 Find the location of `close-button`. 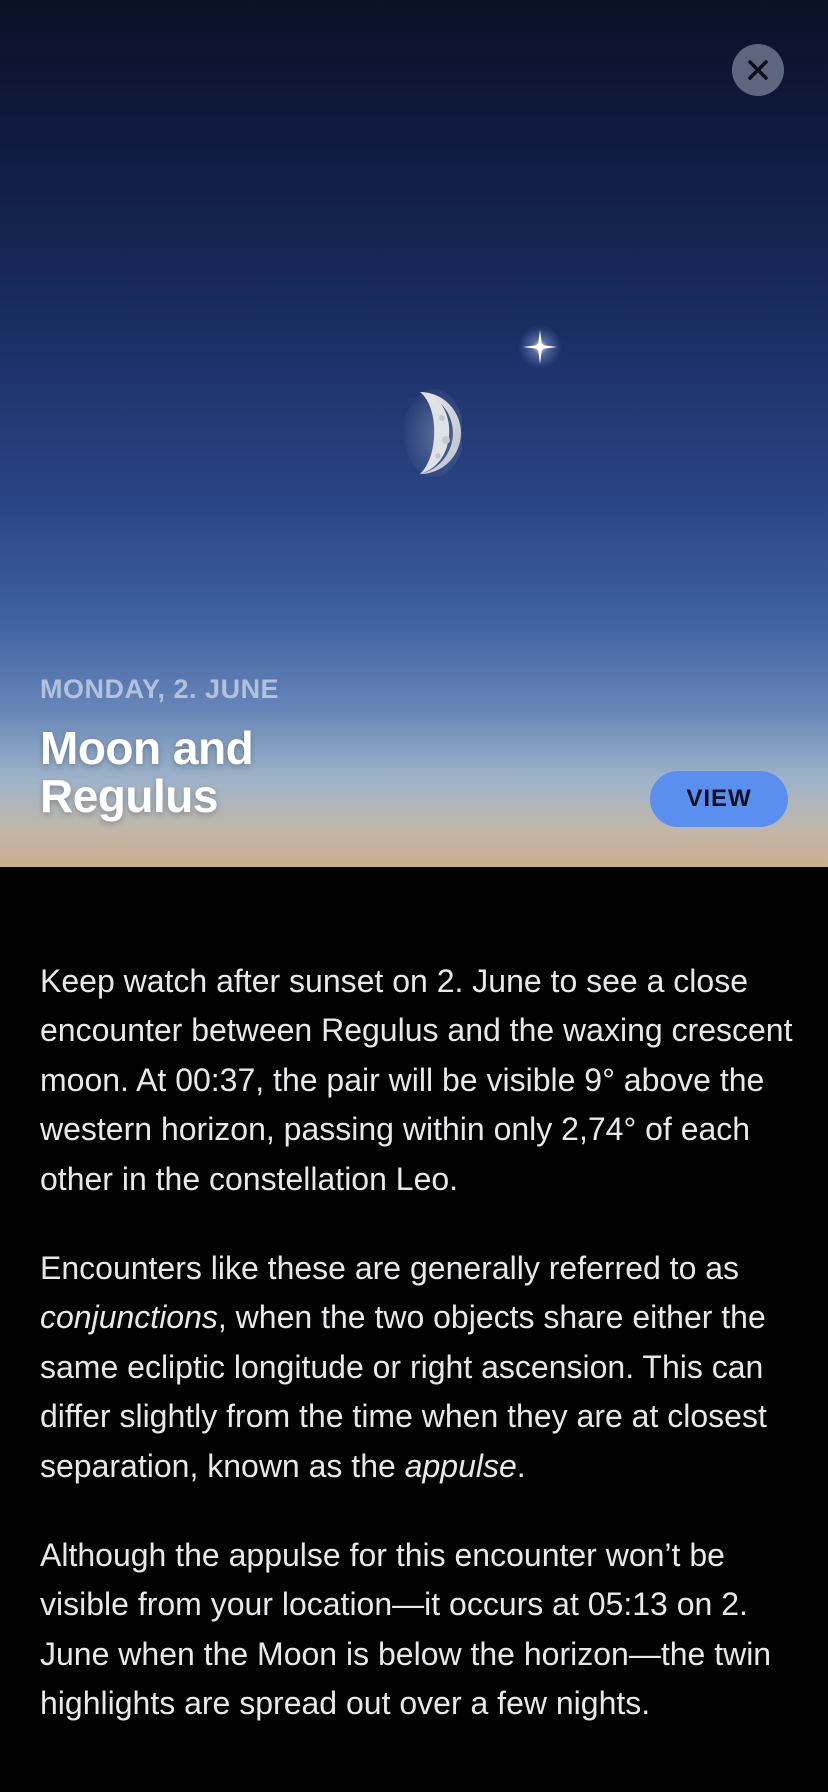

close-button is located at coordinates (758, 70).